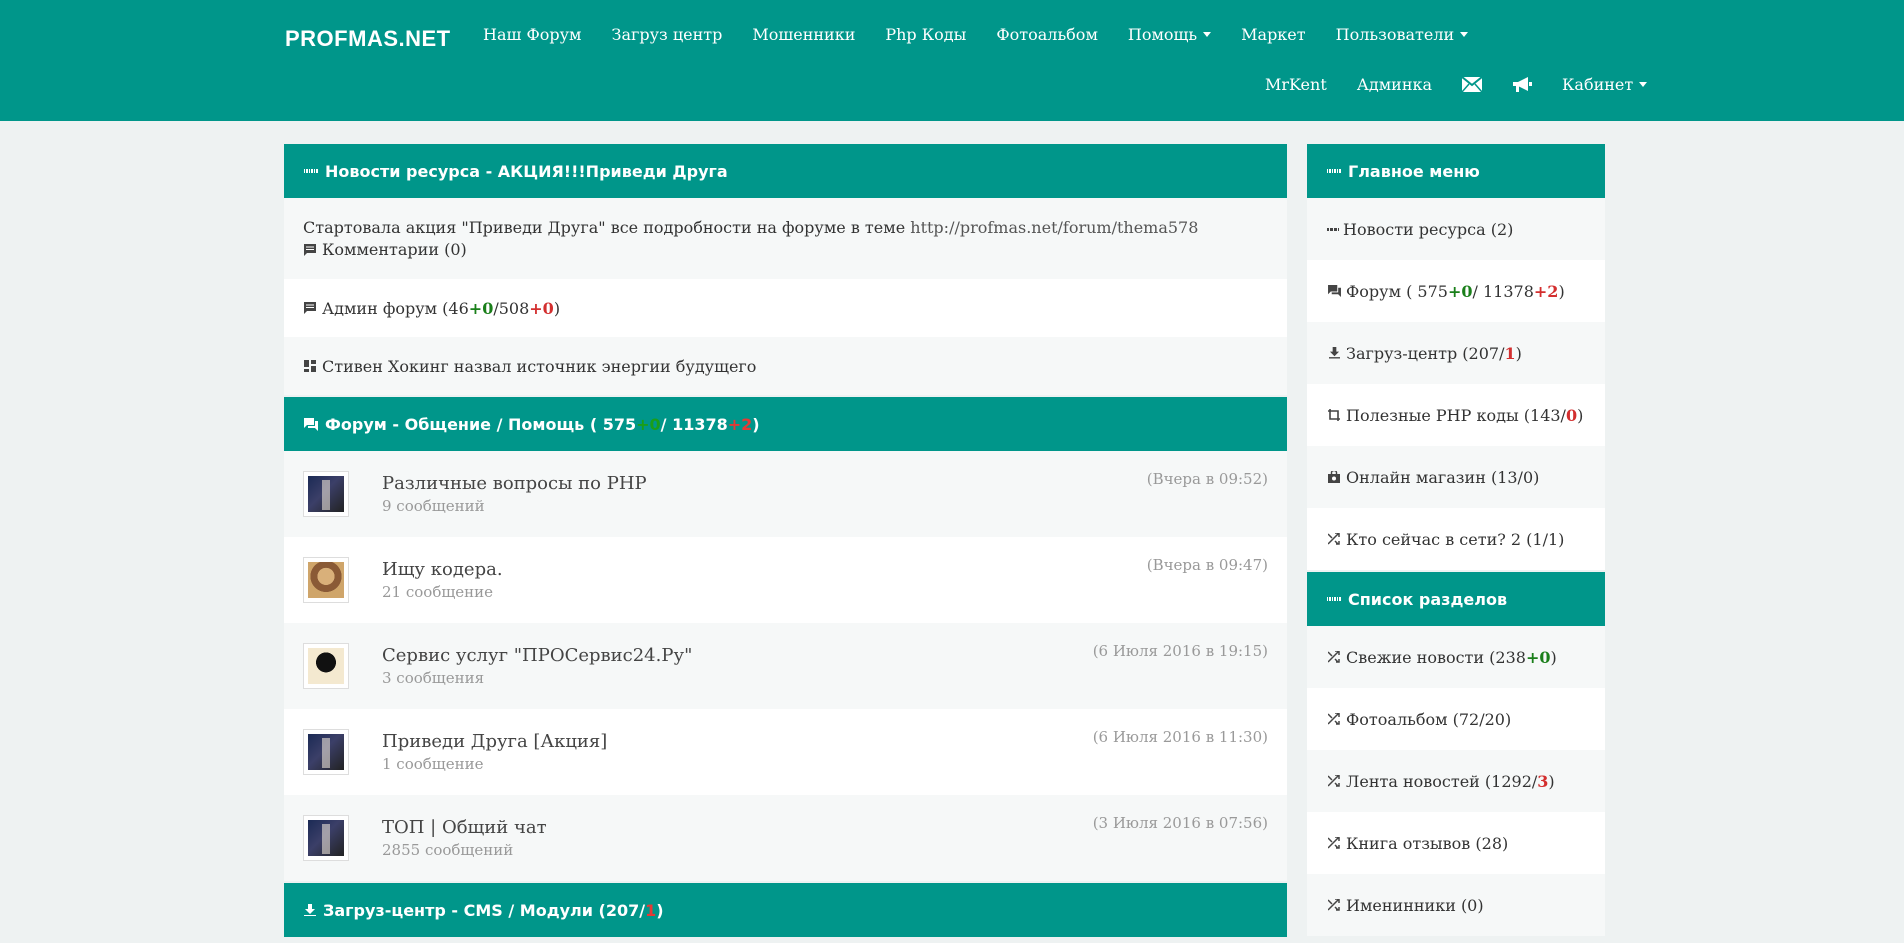 This screenshot has width=1904, height=943. Describe the element at coordinates (925, 34) in the screenshot. I see `nav-php-codes: Php Коды` at that location.